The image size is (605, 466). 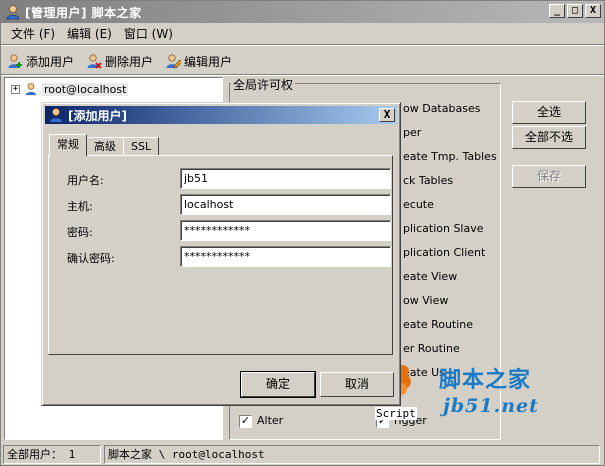 I want to click on alter-label: Alter, so click(x=270, y=420).